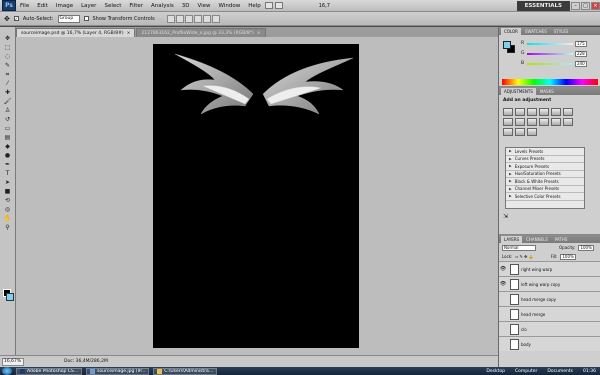  Describe the element at coordinates (545, 197) in the screenshot. I see `list-item: Selective Color Presets` at that location.